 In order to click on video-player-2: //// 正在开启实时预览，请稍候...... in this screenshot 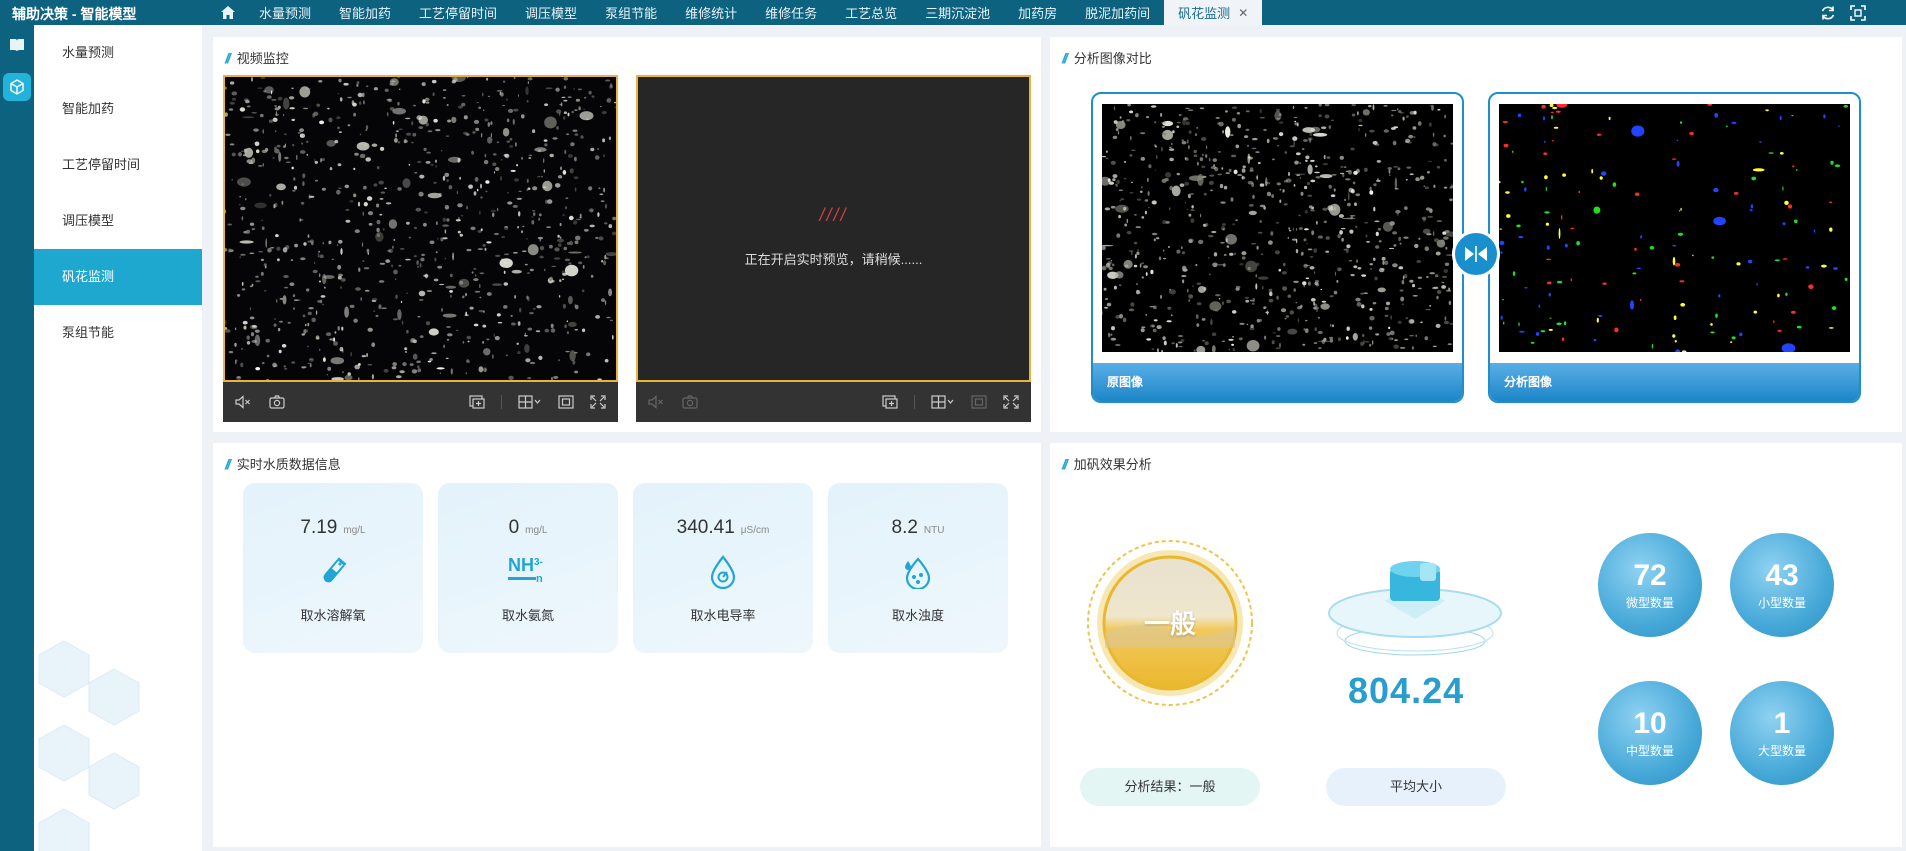, I will do `click(833, 248)`.